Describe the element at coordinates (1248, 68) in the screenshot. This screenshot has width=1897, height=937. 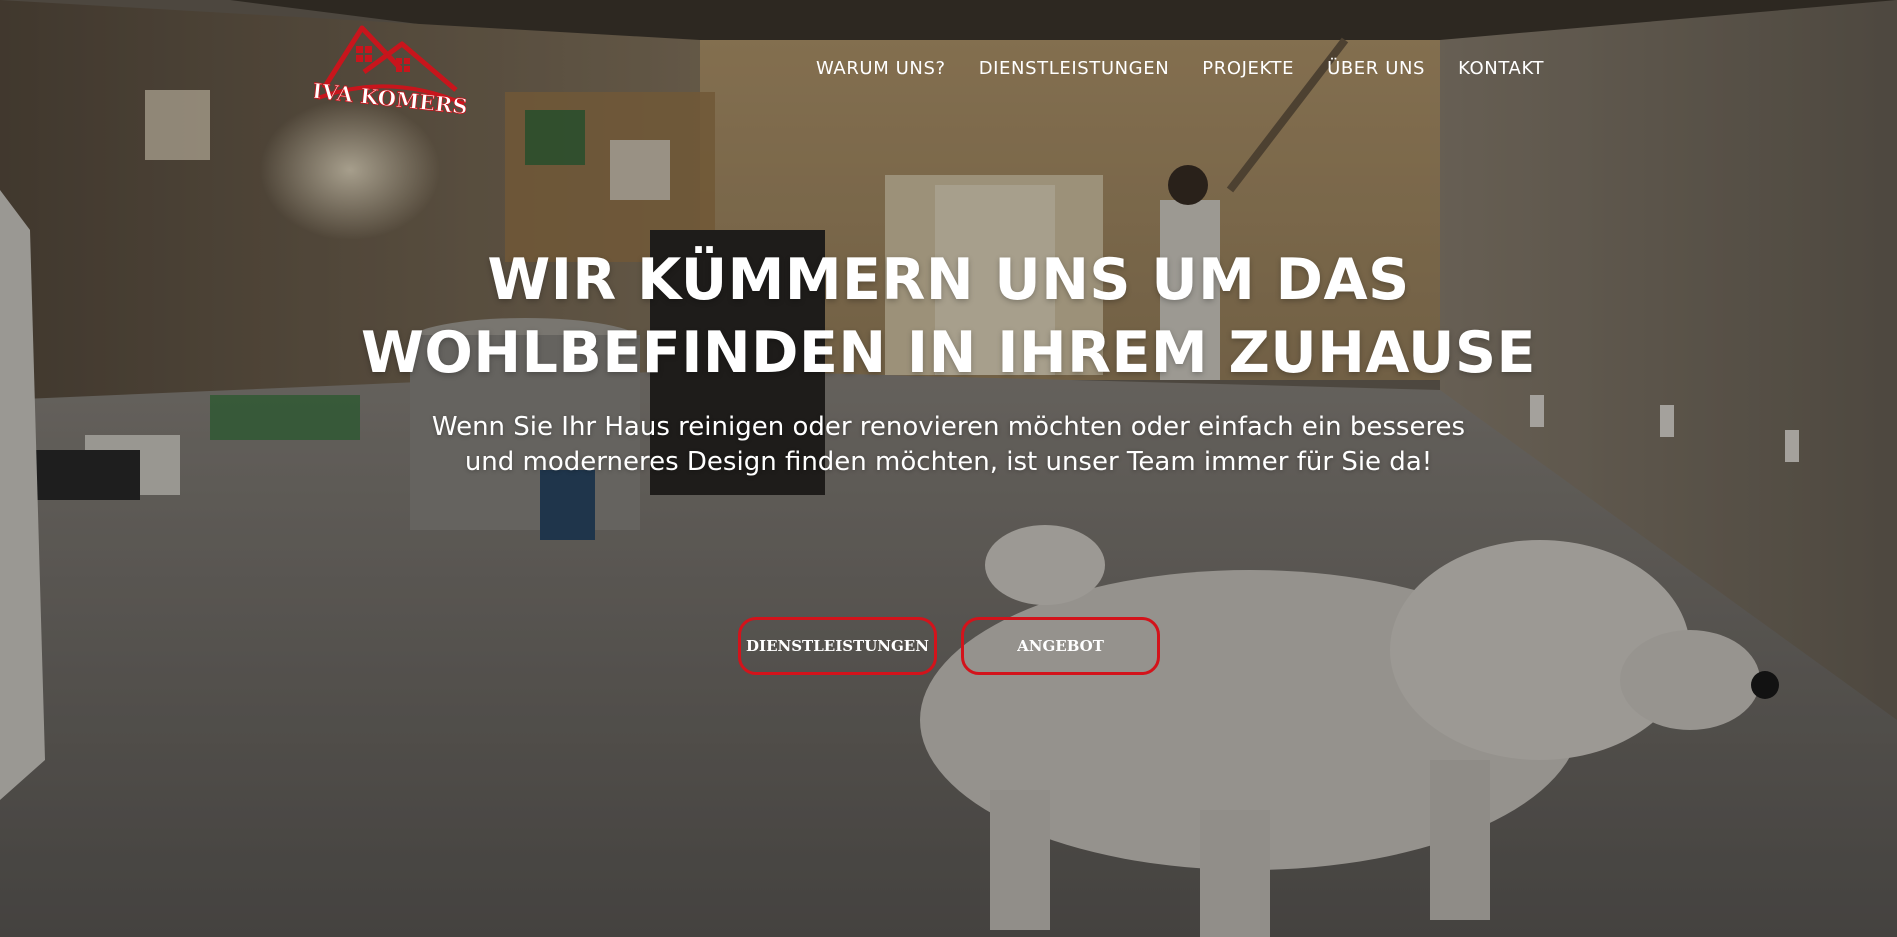
I see `nav-item-projekte: PROJEKTE` at that location.